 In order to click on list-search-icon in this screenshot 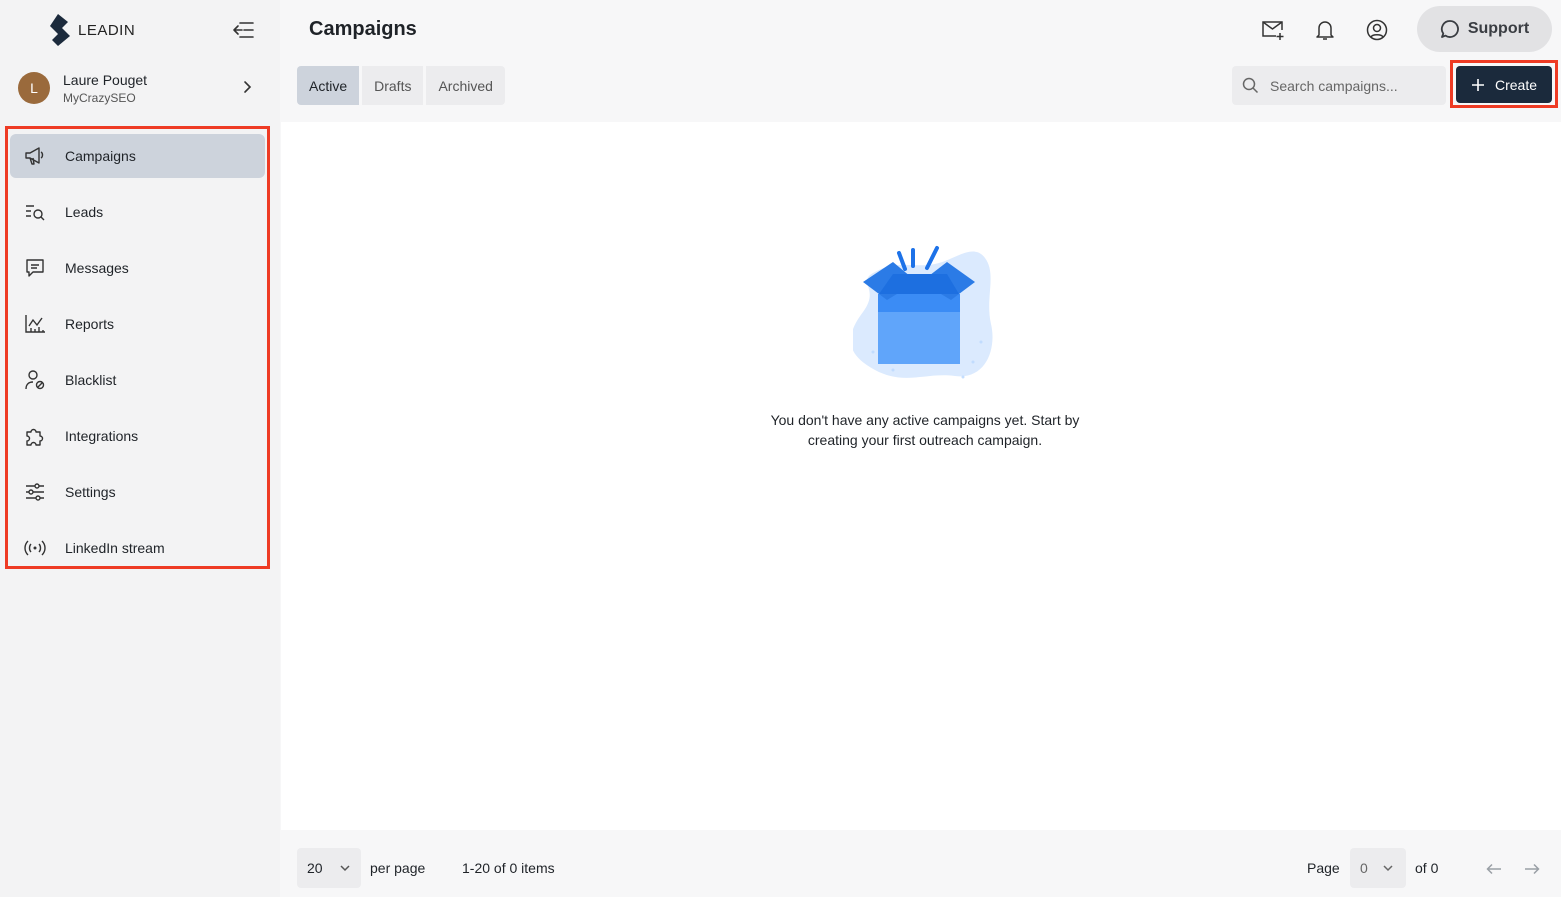, I will do `click(35, 212)`.